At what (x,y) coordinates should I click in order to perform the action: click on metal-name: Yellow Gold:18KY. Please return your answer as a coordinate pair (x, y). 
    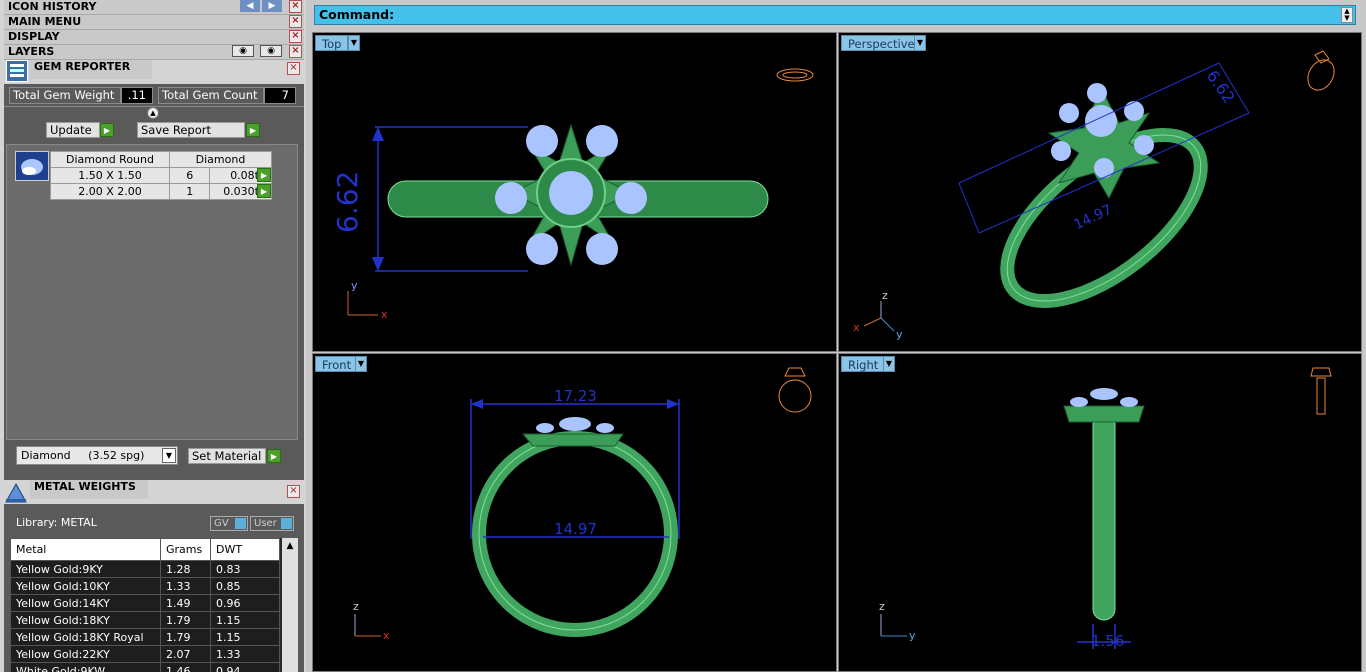
    Looking at the image, I should click on (85, 620).